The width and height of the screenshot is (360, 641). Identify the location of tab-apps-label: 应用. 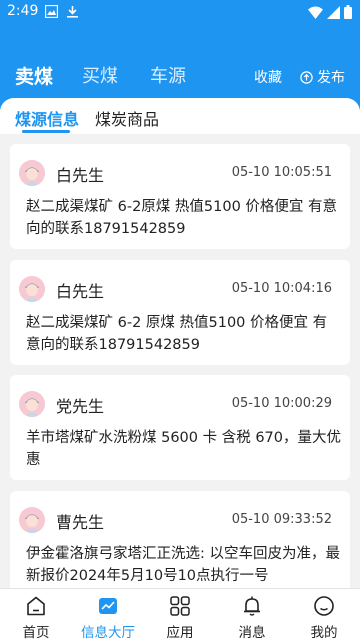
(180, 633).